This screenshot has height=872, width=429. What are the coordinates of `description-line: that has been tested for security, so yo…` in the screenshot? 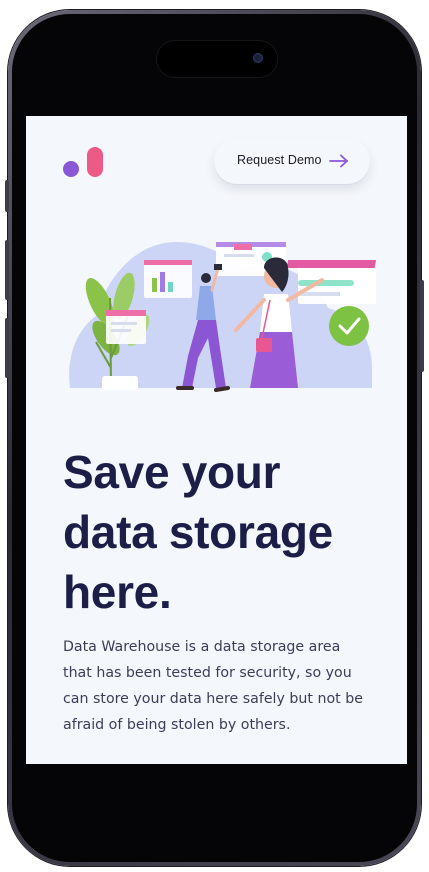 It's located at (207, 673).